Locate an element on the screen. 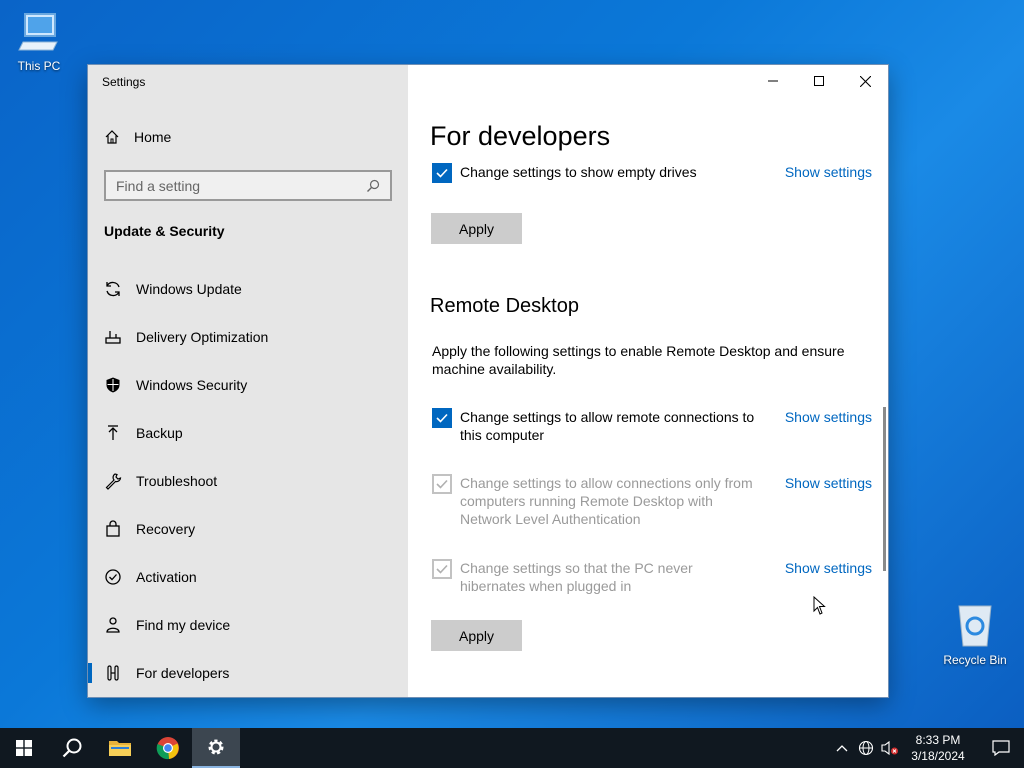 The height and width of the screenshot is (768, 1024). home-label: Home is located at coordinates (153, 137).